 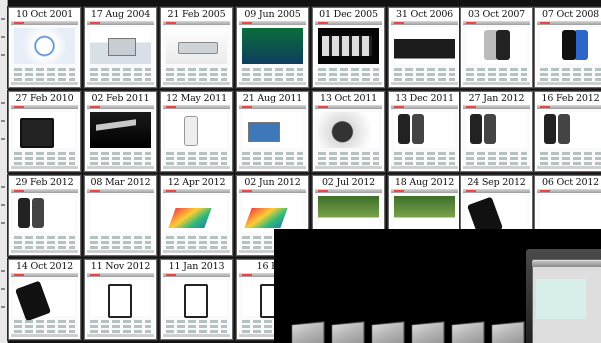 I want to click on snapshot-date: 06 Oct 2012, so click(x=570, y=182).